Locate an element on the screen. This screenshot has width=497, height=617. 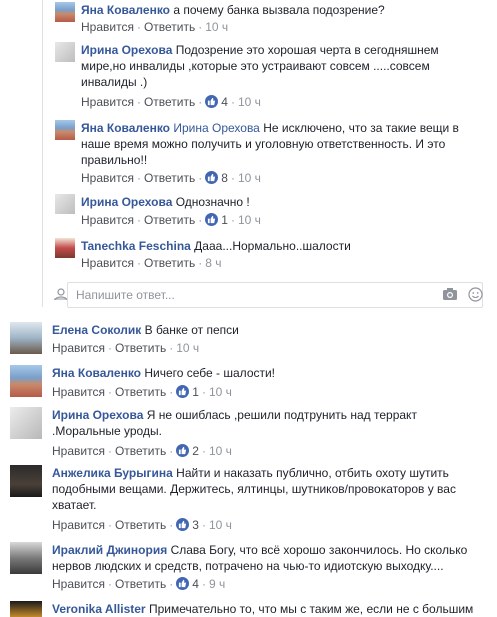
comment-text: а почему банка вызвала подозрение? is located at coordinates (279, 10).